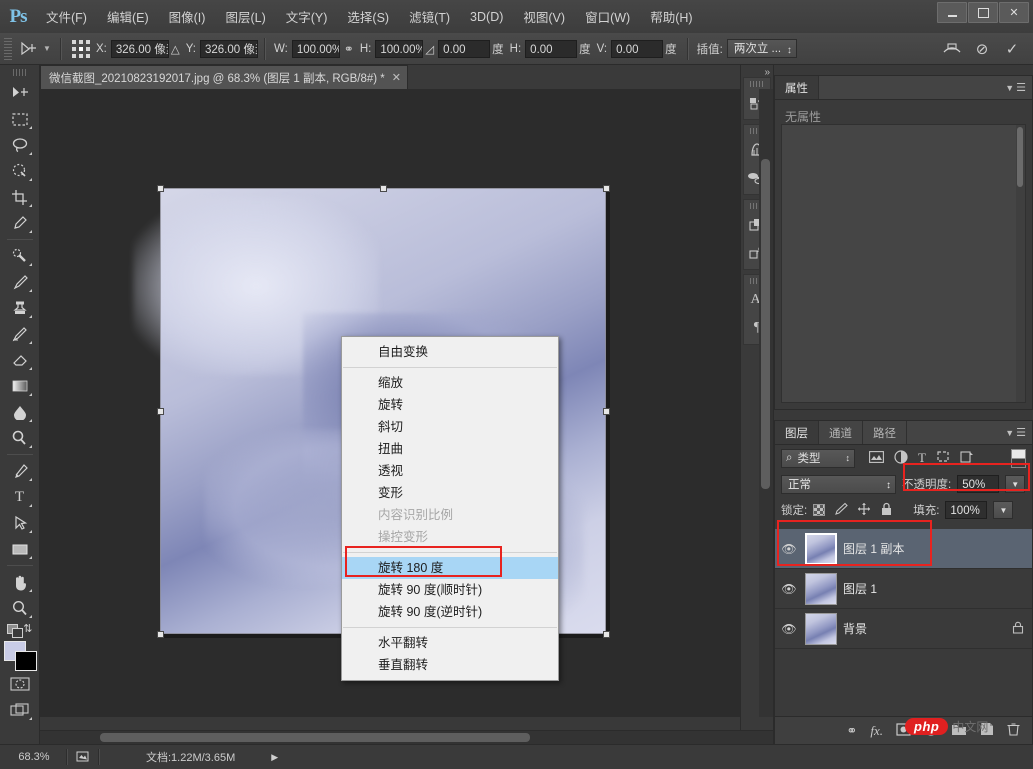  I want to click on menu-item-warp: 变形, so click(450, 493).